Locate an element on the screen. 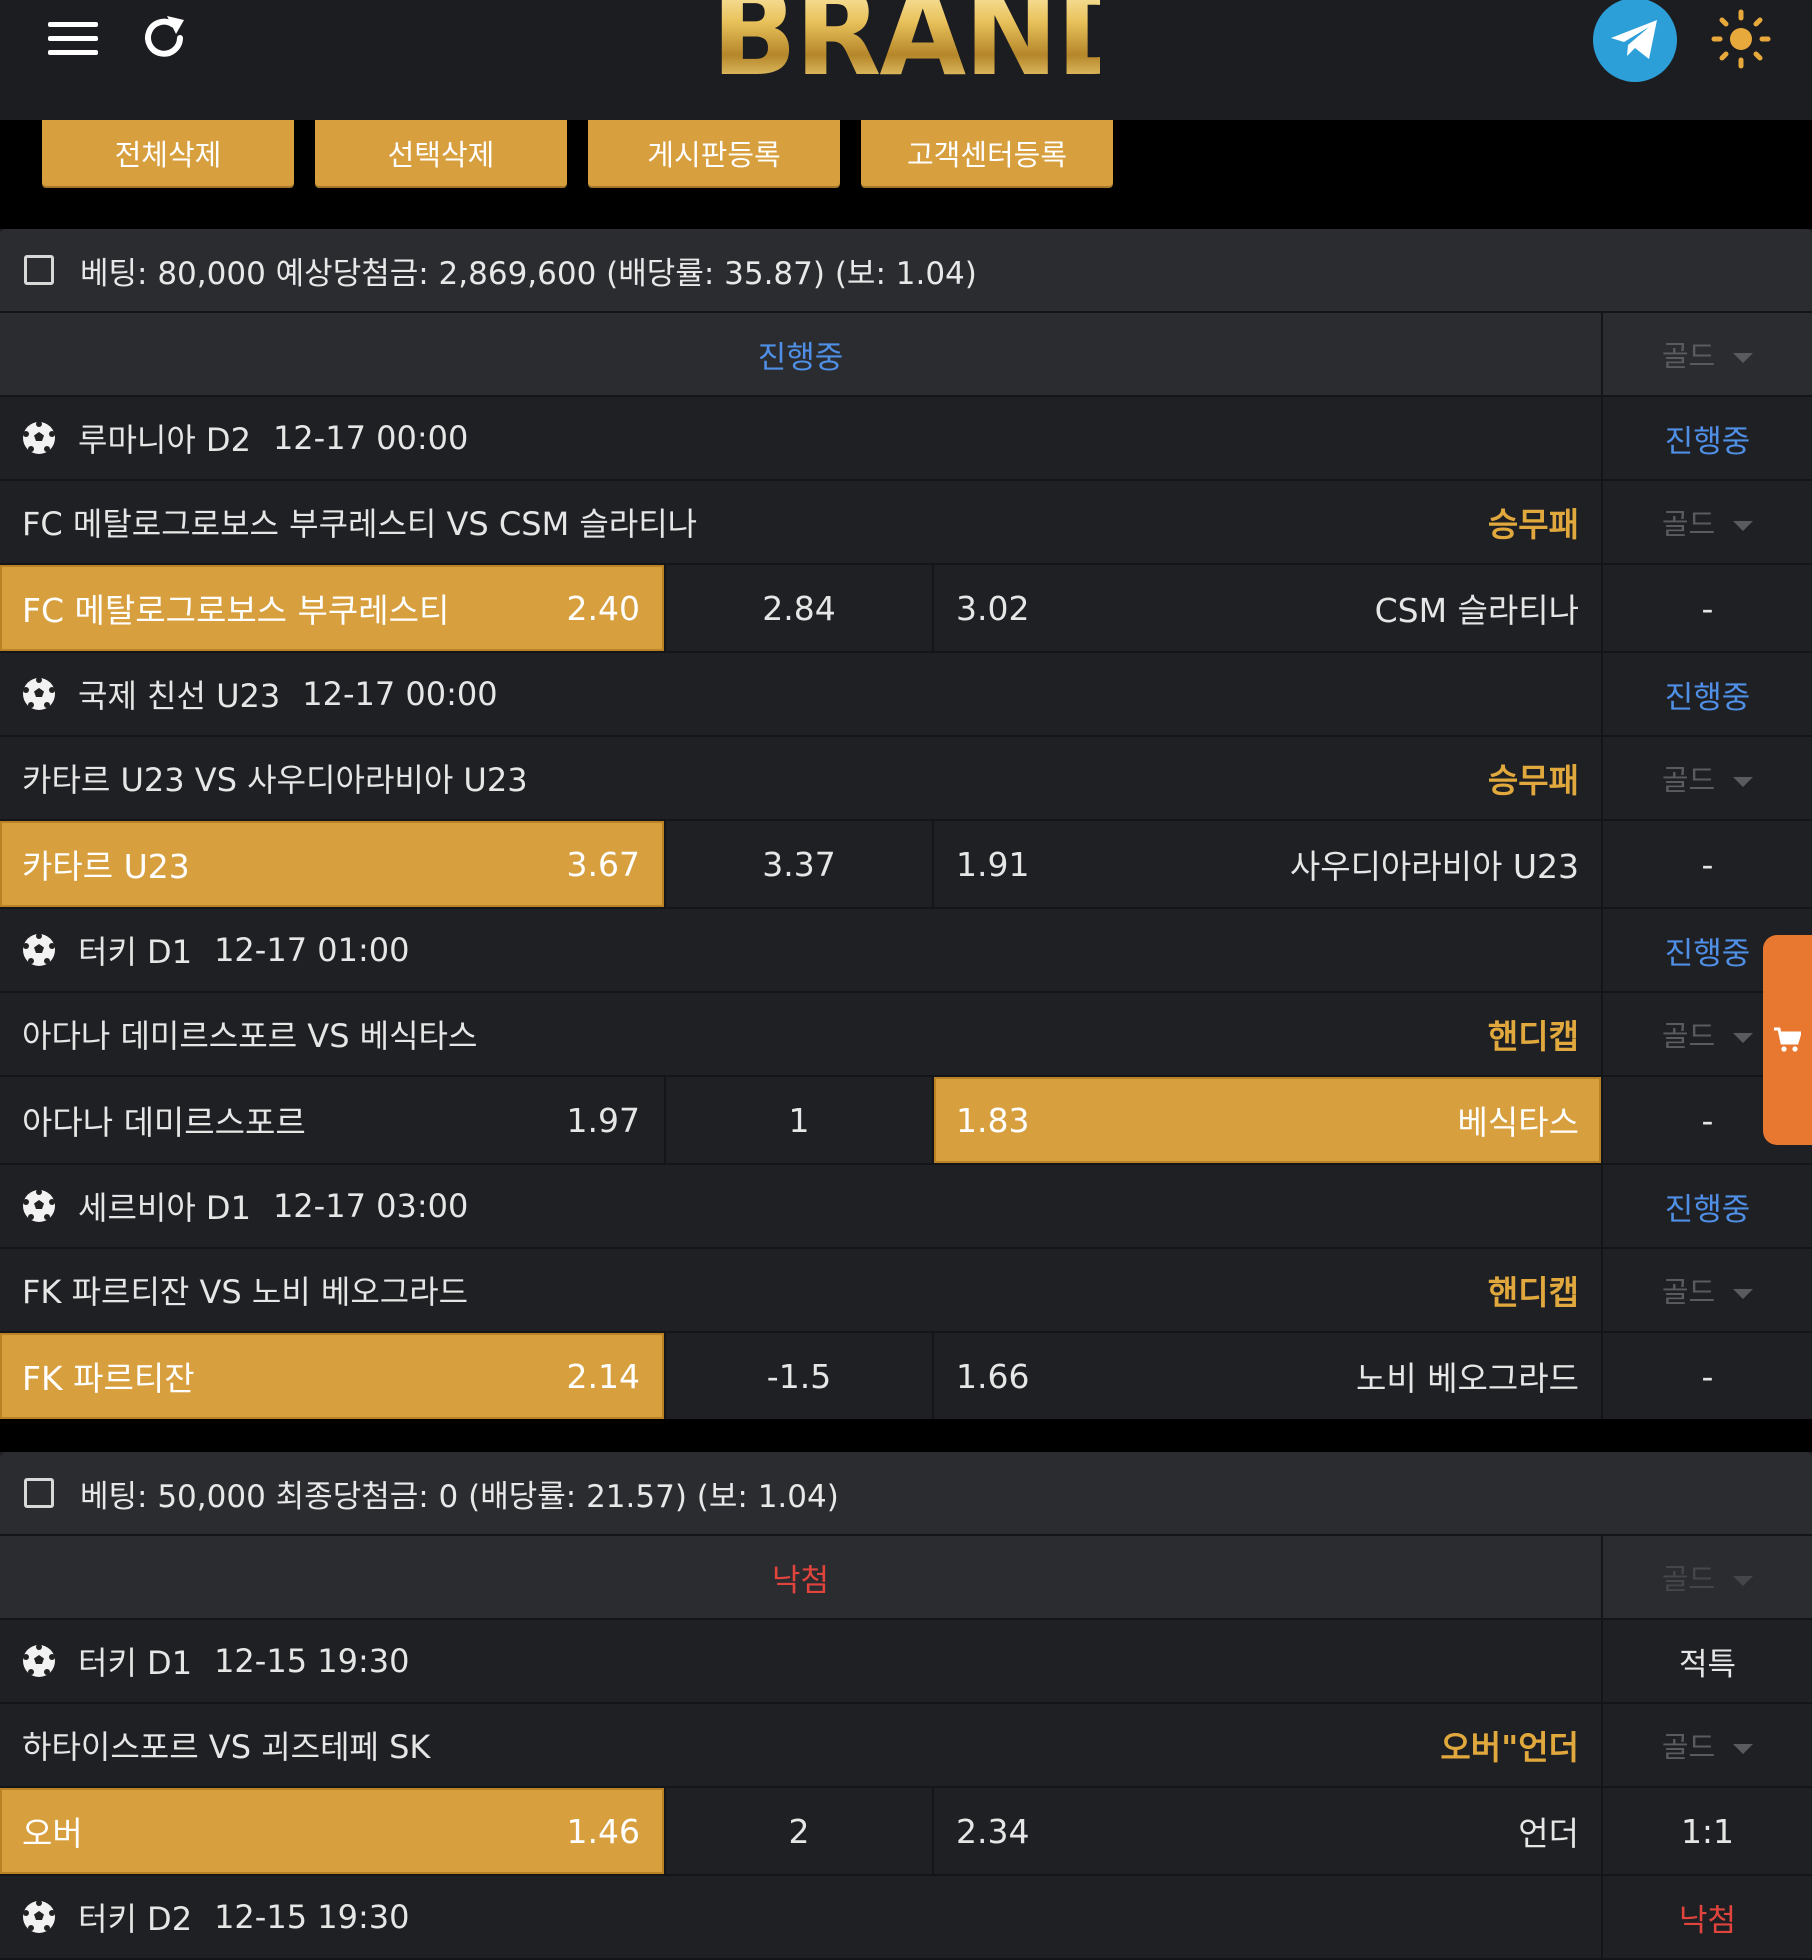 The width and height of the screenshot is (1812, 1960). odds-row: 아다나 데미르스포르 1.97 1 1.83 베식타스 - is located at coordinates (906, 1121).